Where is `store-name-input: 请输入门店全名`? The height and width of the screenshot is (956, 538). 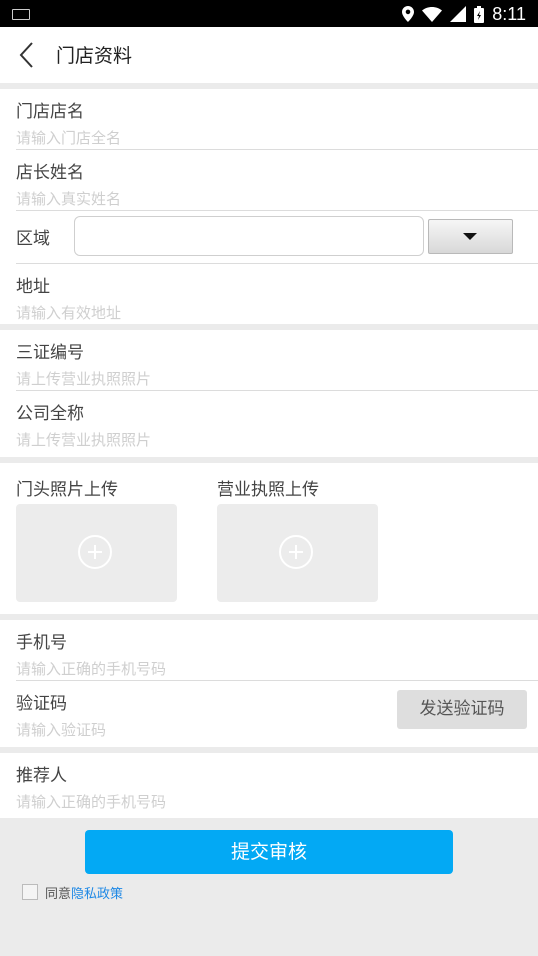
store-name-input: 请输入门店全名 is located at coordinates (68, 137).